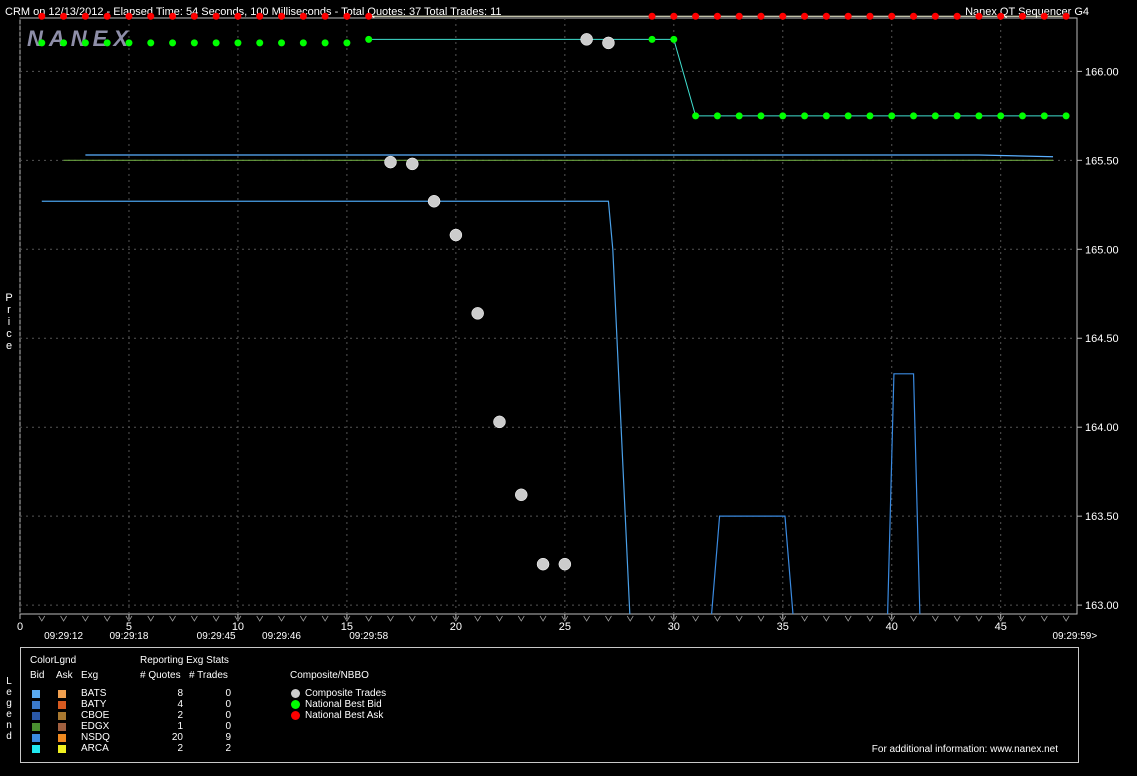 This screenshot has width=1137, height=776. Describe the element at coordinates (94, 693) in the screenshot. I see `legend-exchange: BATS` at that location.